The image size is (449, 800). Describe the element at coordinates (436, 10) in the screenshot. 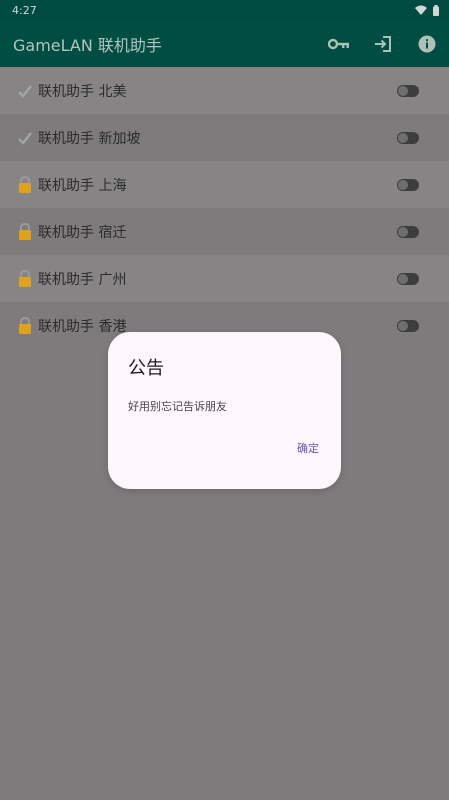

I see `battery-icon` at that location.